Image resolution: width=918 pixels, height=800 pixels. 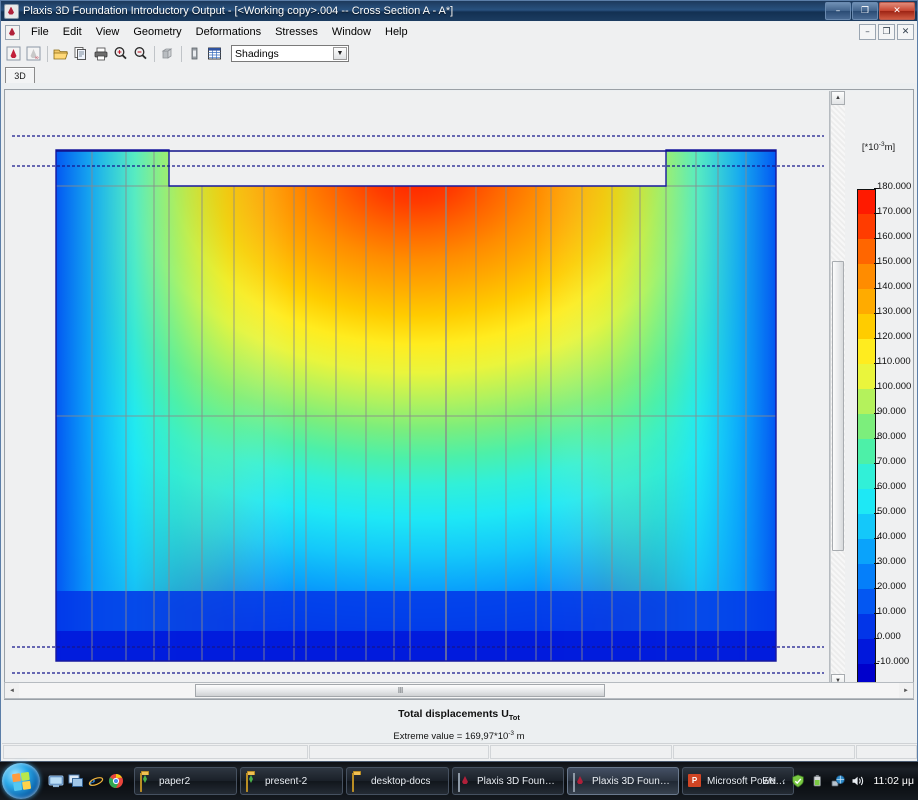 I want to click on taskbar-item-present-2: present-2, so click(x=291, y=781).